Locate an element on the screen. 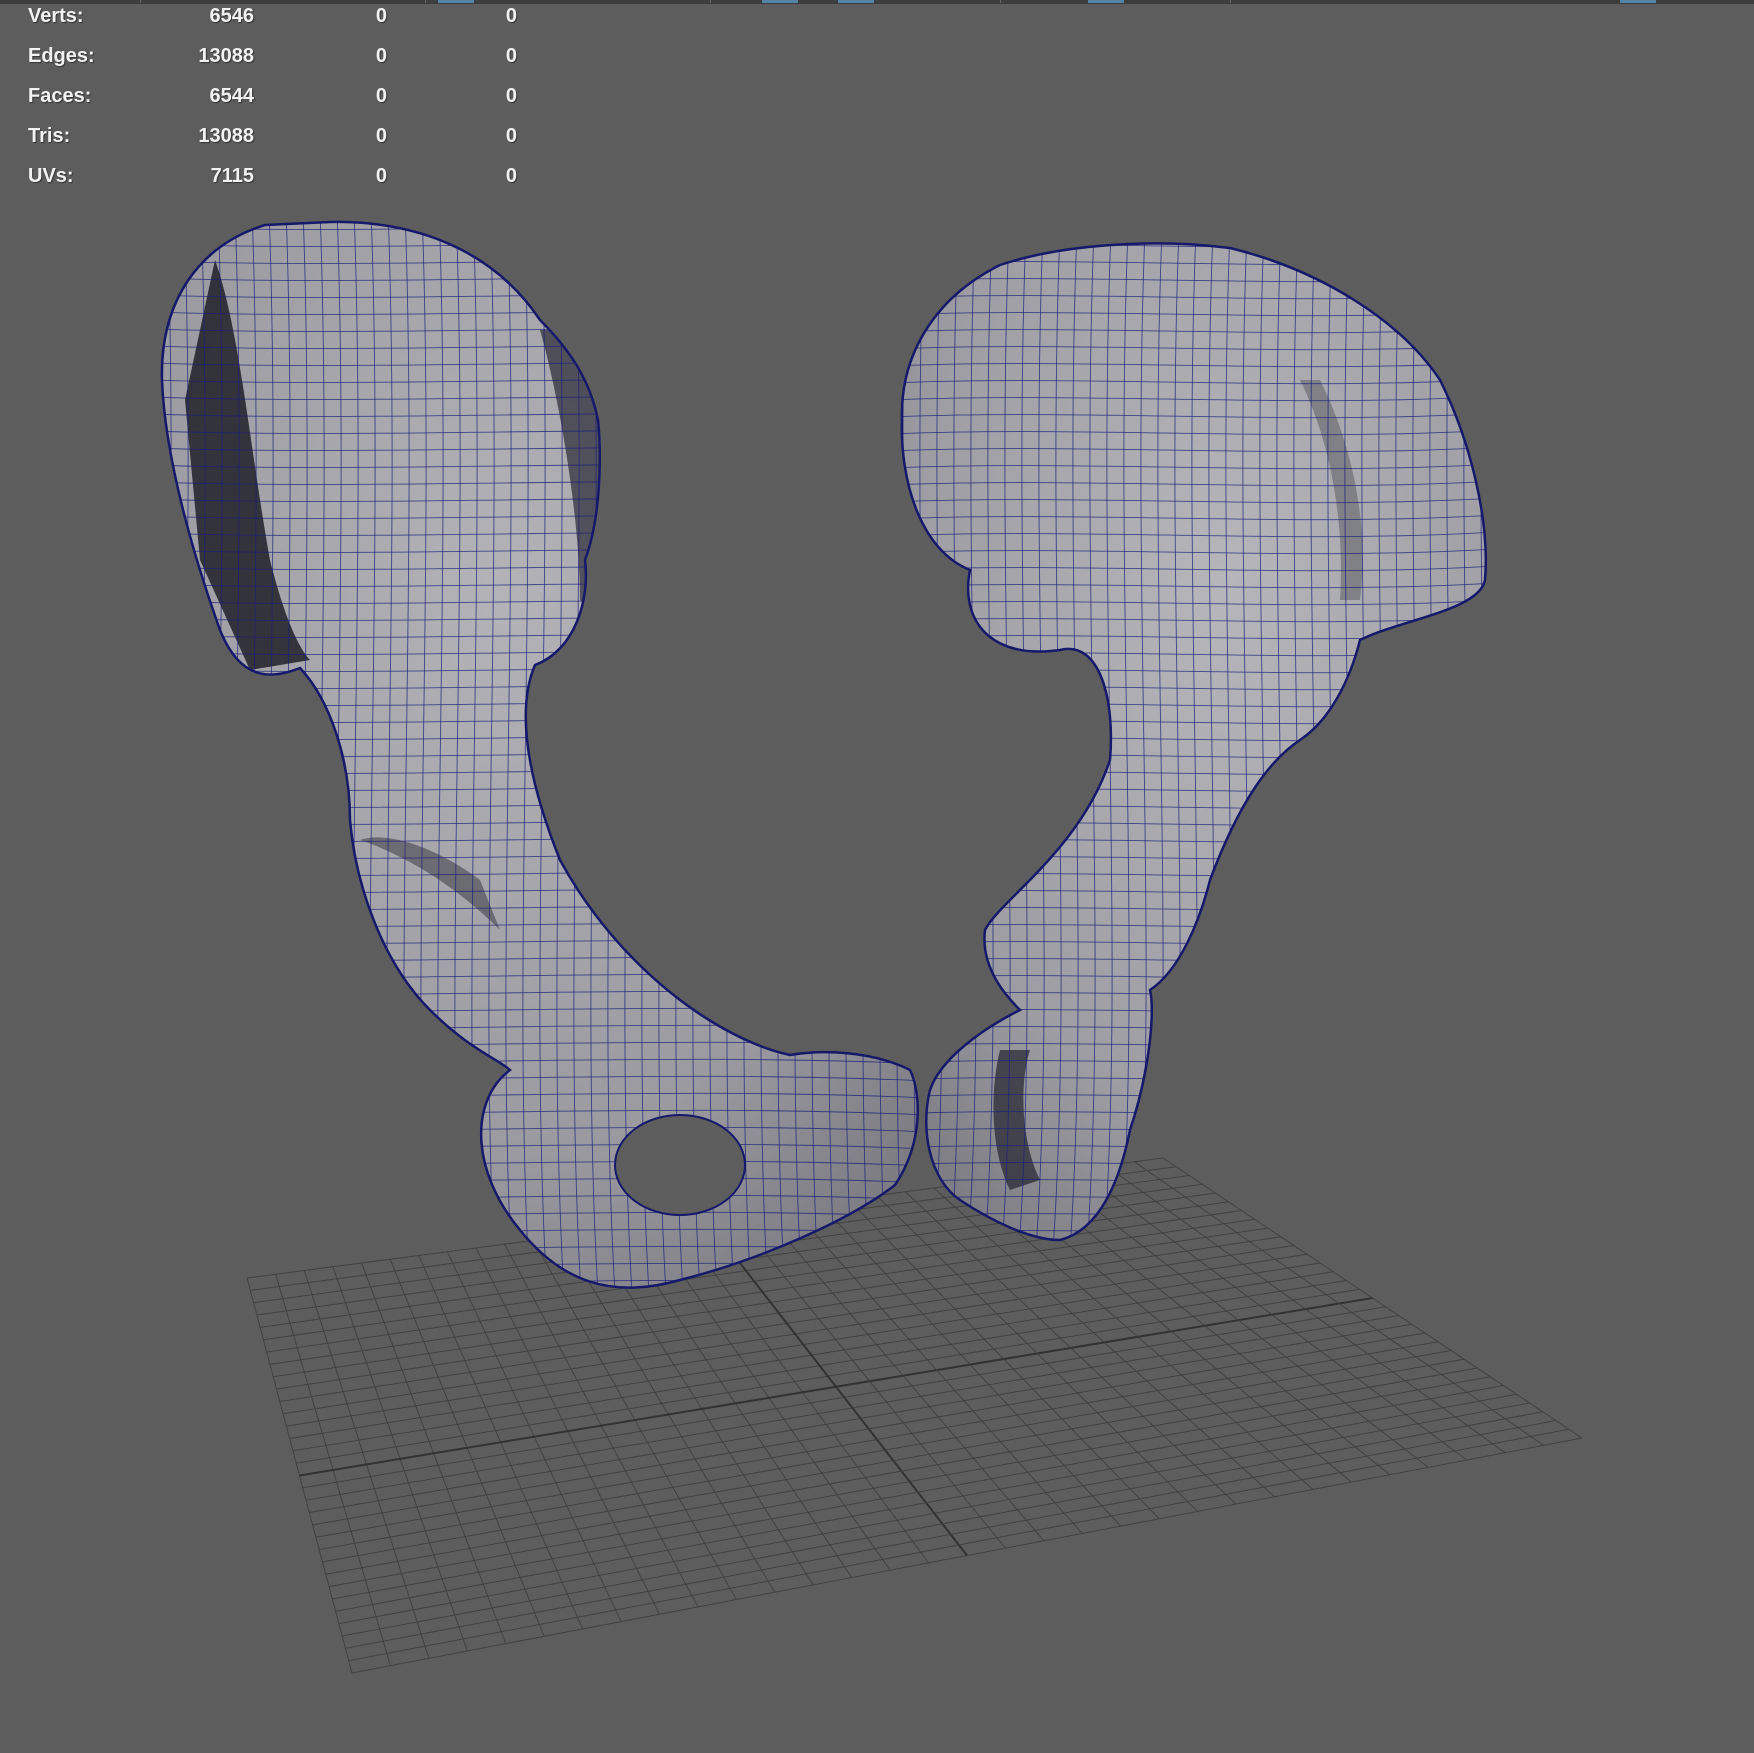 The height and width of the screenshot is (1753, 1754). hud-total-count: 6546 is located at coordinates (232, 16).